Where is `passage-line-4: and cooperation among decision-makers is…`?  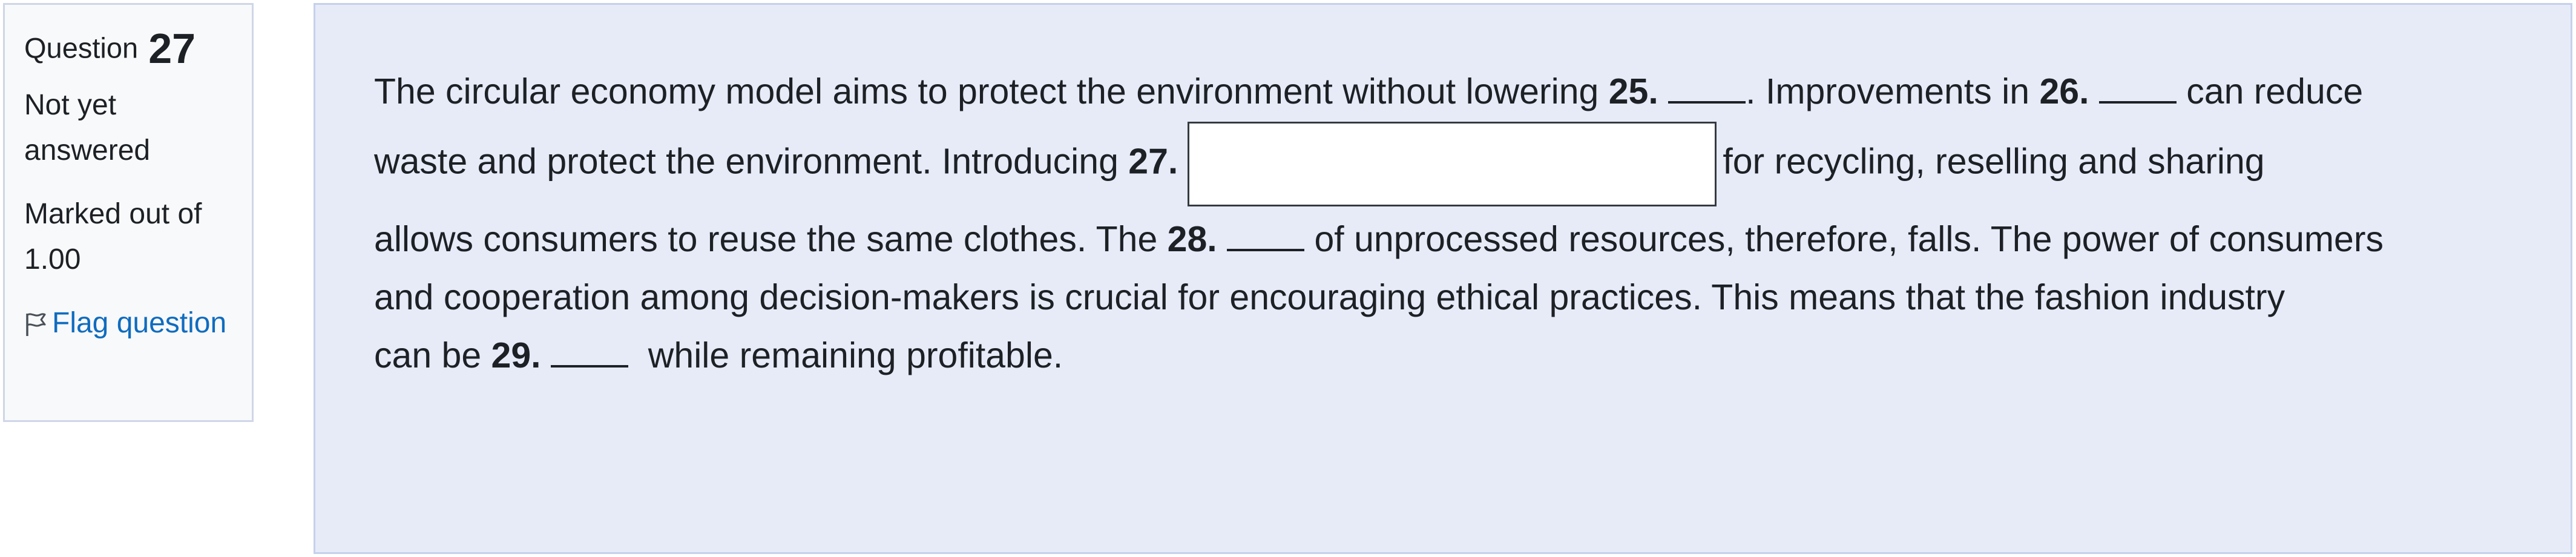
passage-line-4: and cooperation among decision-makers is… is located at coordinates (1329, 297).